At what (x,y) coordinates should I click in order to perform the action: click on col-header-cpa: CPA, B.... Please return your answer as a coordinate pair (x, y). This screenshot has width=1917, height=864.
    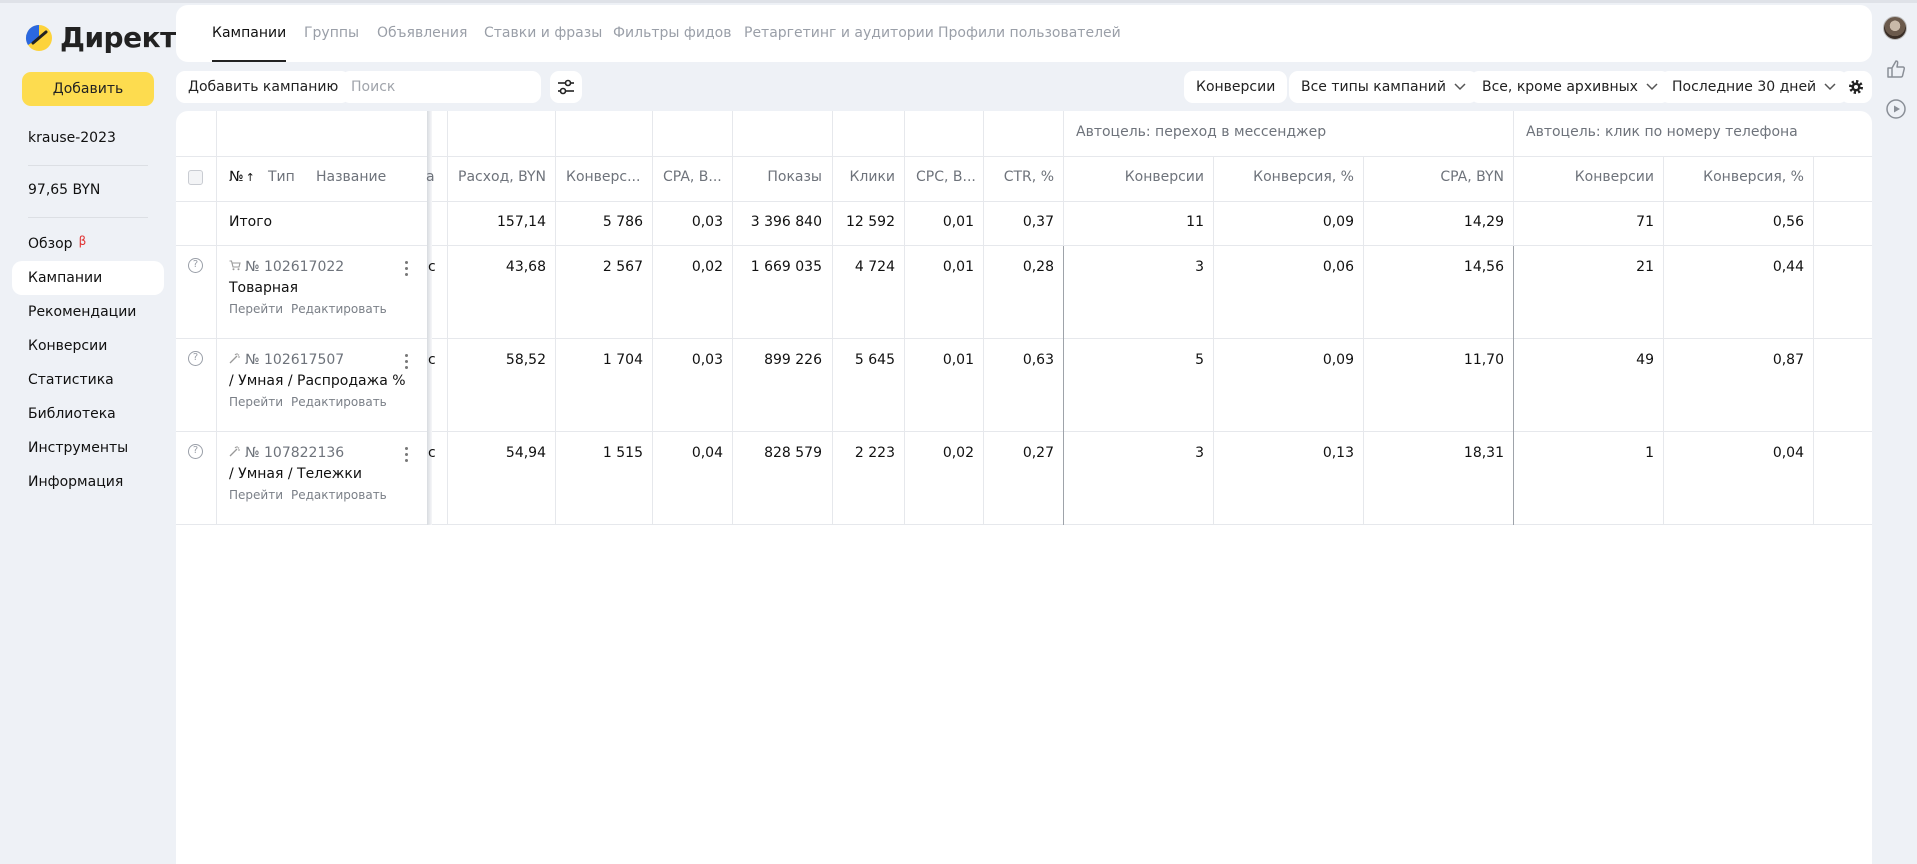
    Looking at the image, I should click on (692, 177).